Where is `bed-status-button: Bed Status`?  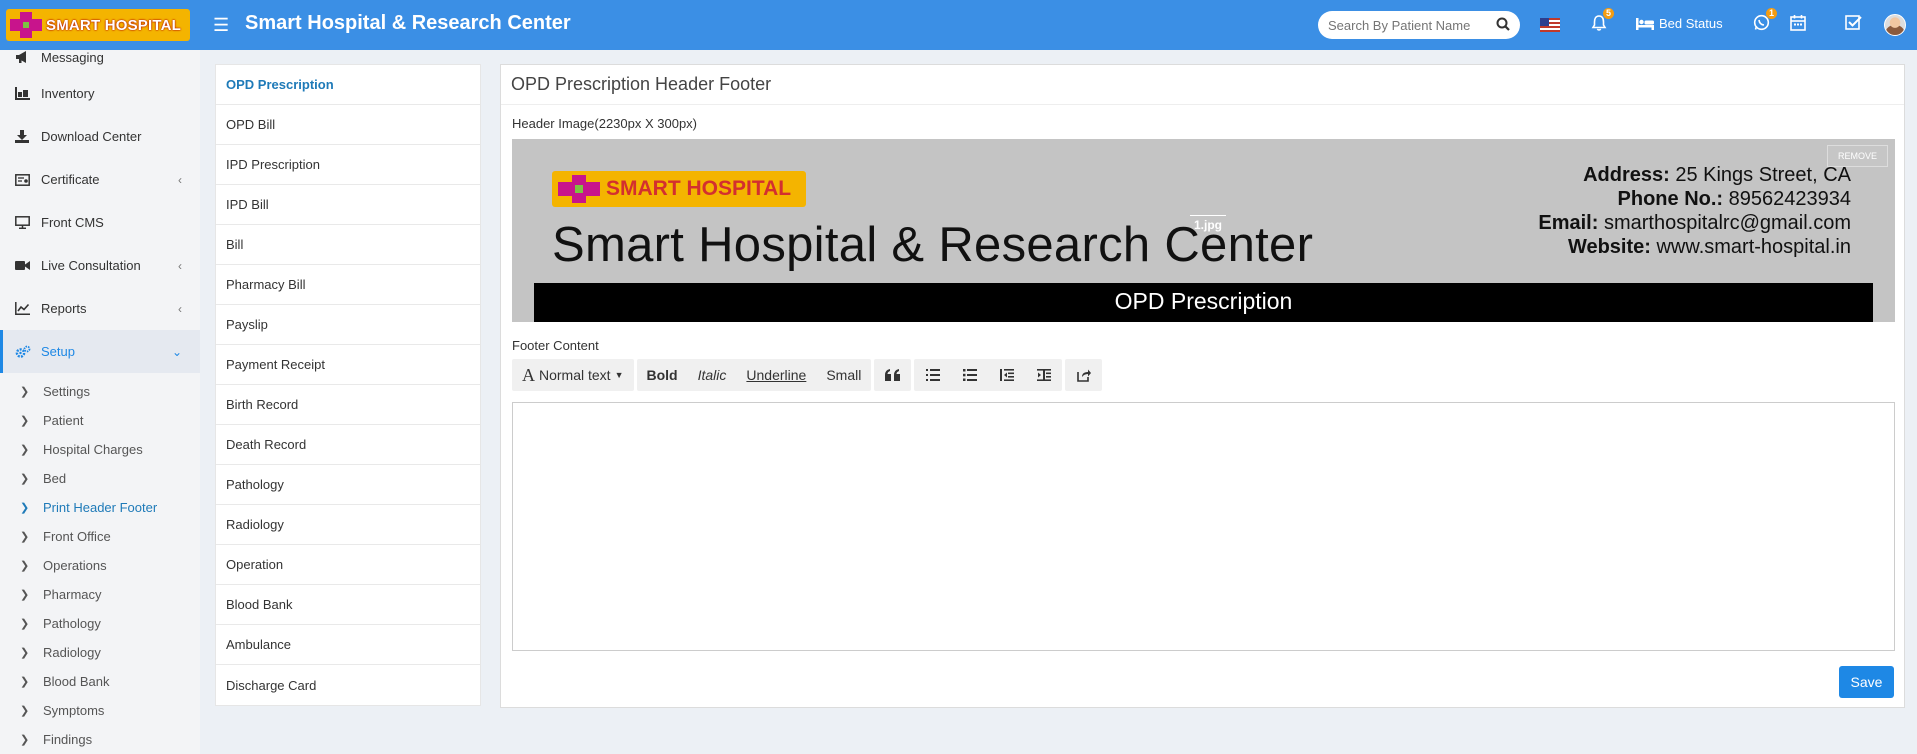 bed-status-button: Bed Status is located at coordinates (1679, 23).